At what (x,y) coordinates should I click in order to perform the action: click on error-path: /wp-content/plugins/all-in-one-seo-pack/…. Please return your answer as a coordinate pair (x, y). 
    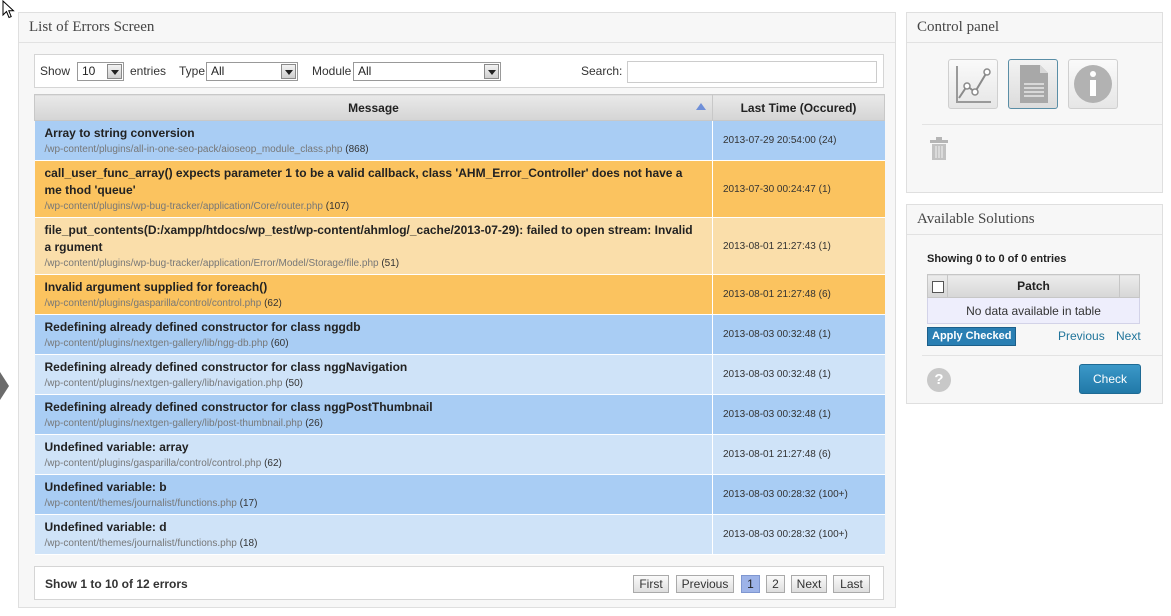
    Looking at the image, I should click on (193, 149).